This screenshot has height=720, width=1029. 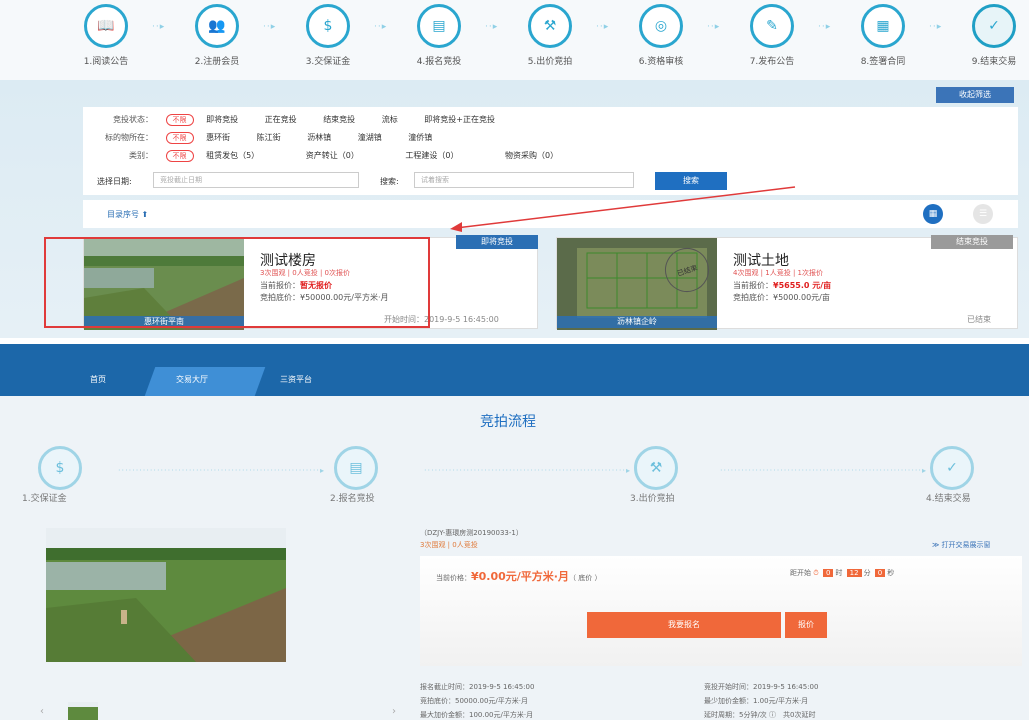 I want to click on process-step: ▦ 8.签署合同, so click(x=883, y=35).